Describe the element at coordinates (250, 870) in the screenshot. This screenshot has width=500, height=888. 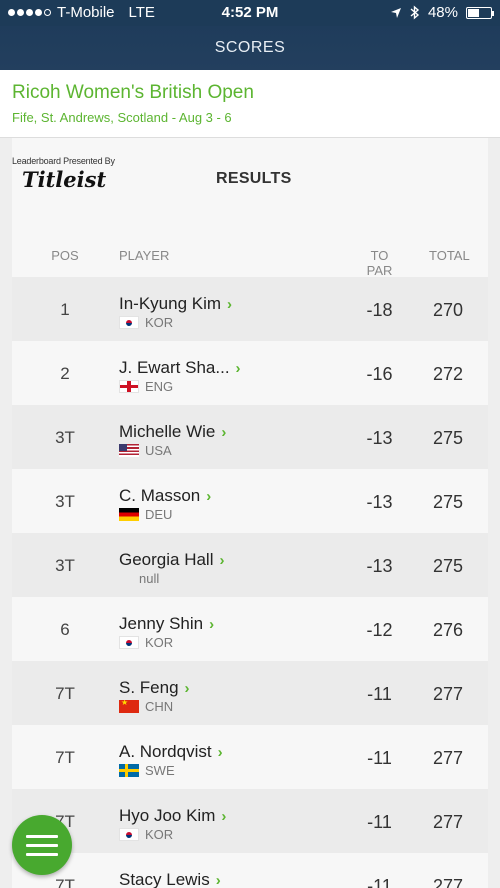
I see `leaderboard-row: 7T Stacy Lewis› USA -11 277` at that location.